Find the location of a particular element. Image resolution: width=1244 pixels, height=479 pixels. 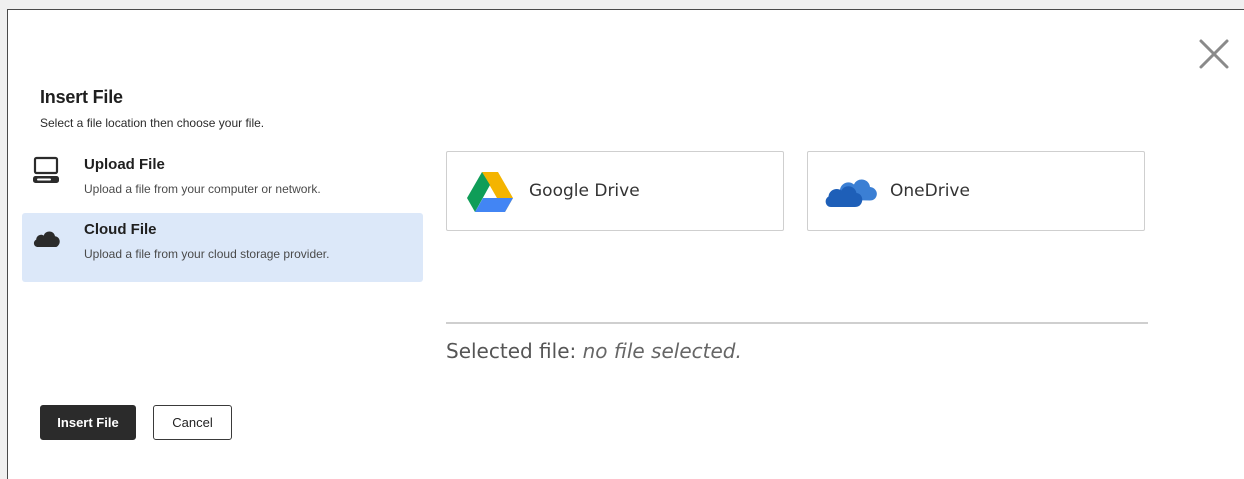

onedrive-icon is located at coordinates (851, 193).